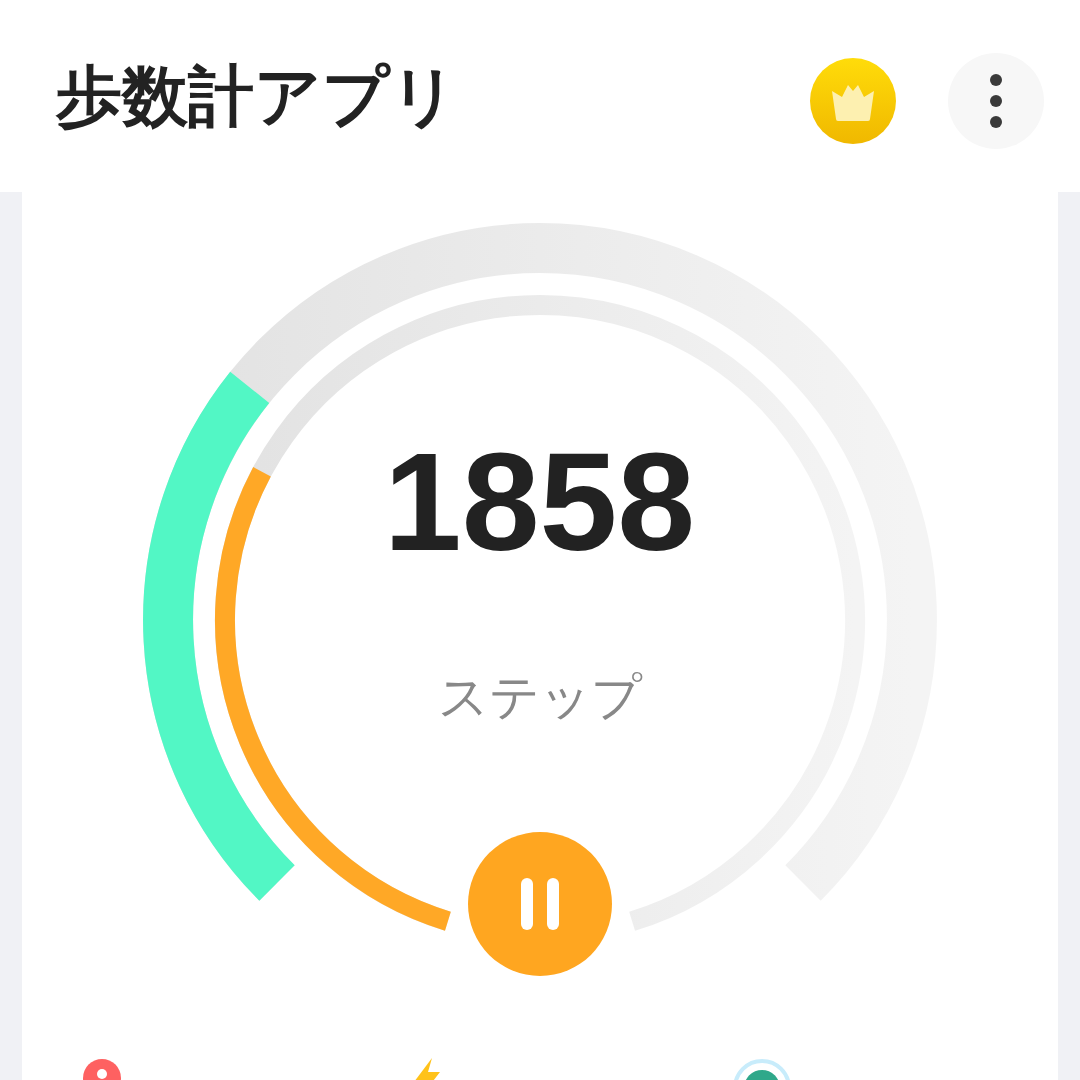 This screenshot has height=1080, width=1080. I want to click on pause-icon, so click(540, 904).